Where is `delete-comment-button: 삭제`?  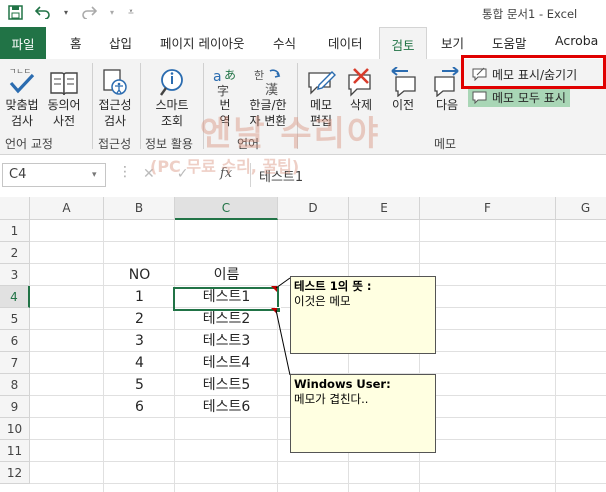
delete-comment-button: 삭제 is located at coordinates (361, 88).